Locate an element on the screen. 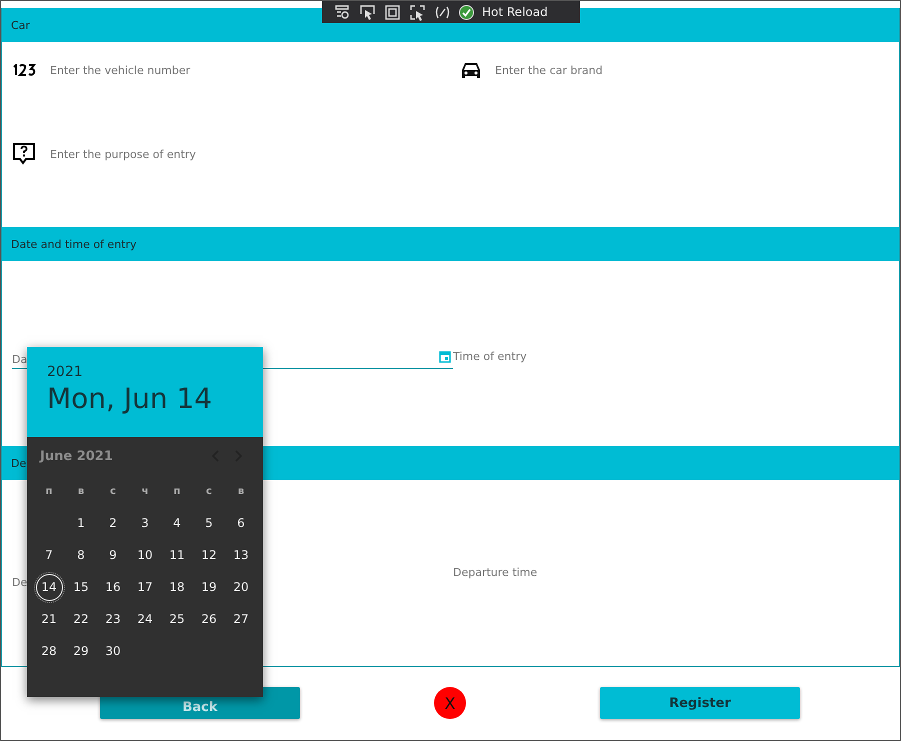  time-field: Departure time is located at coordinates (495, 572).